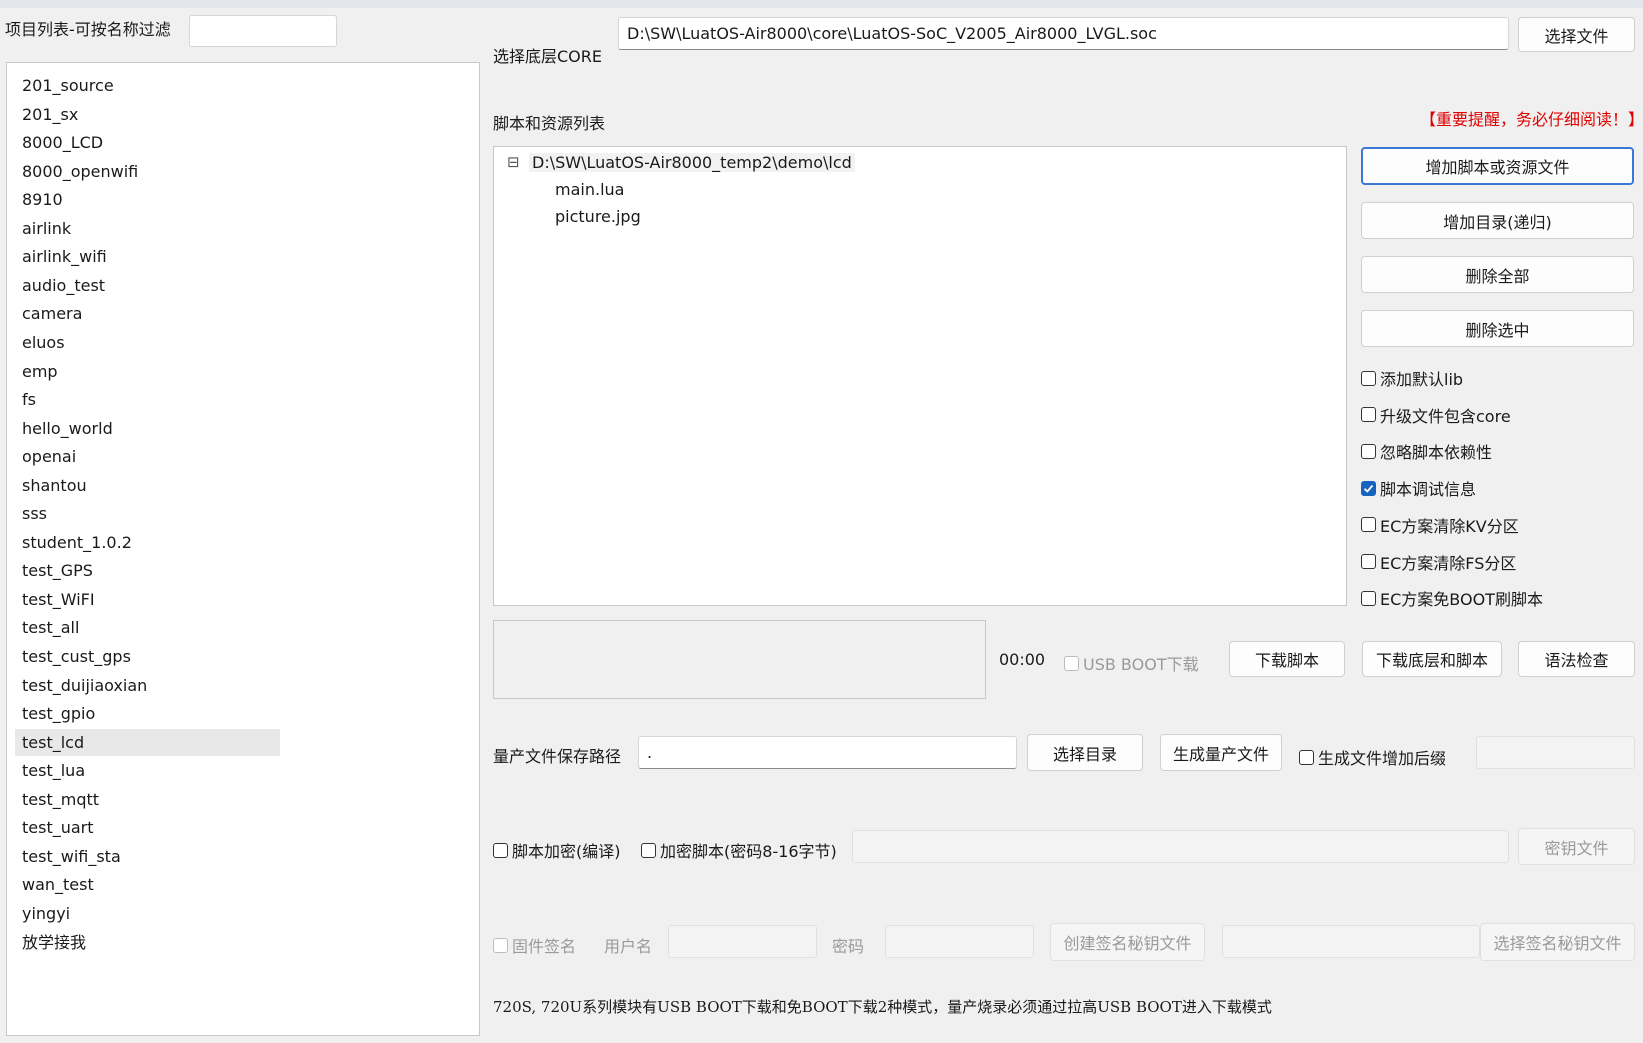  I want to click on project-filter-input, so click(263, 31).